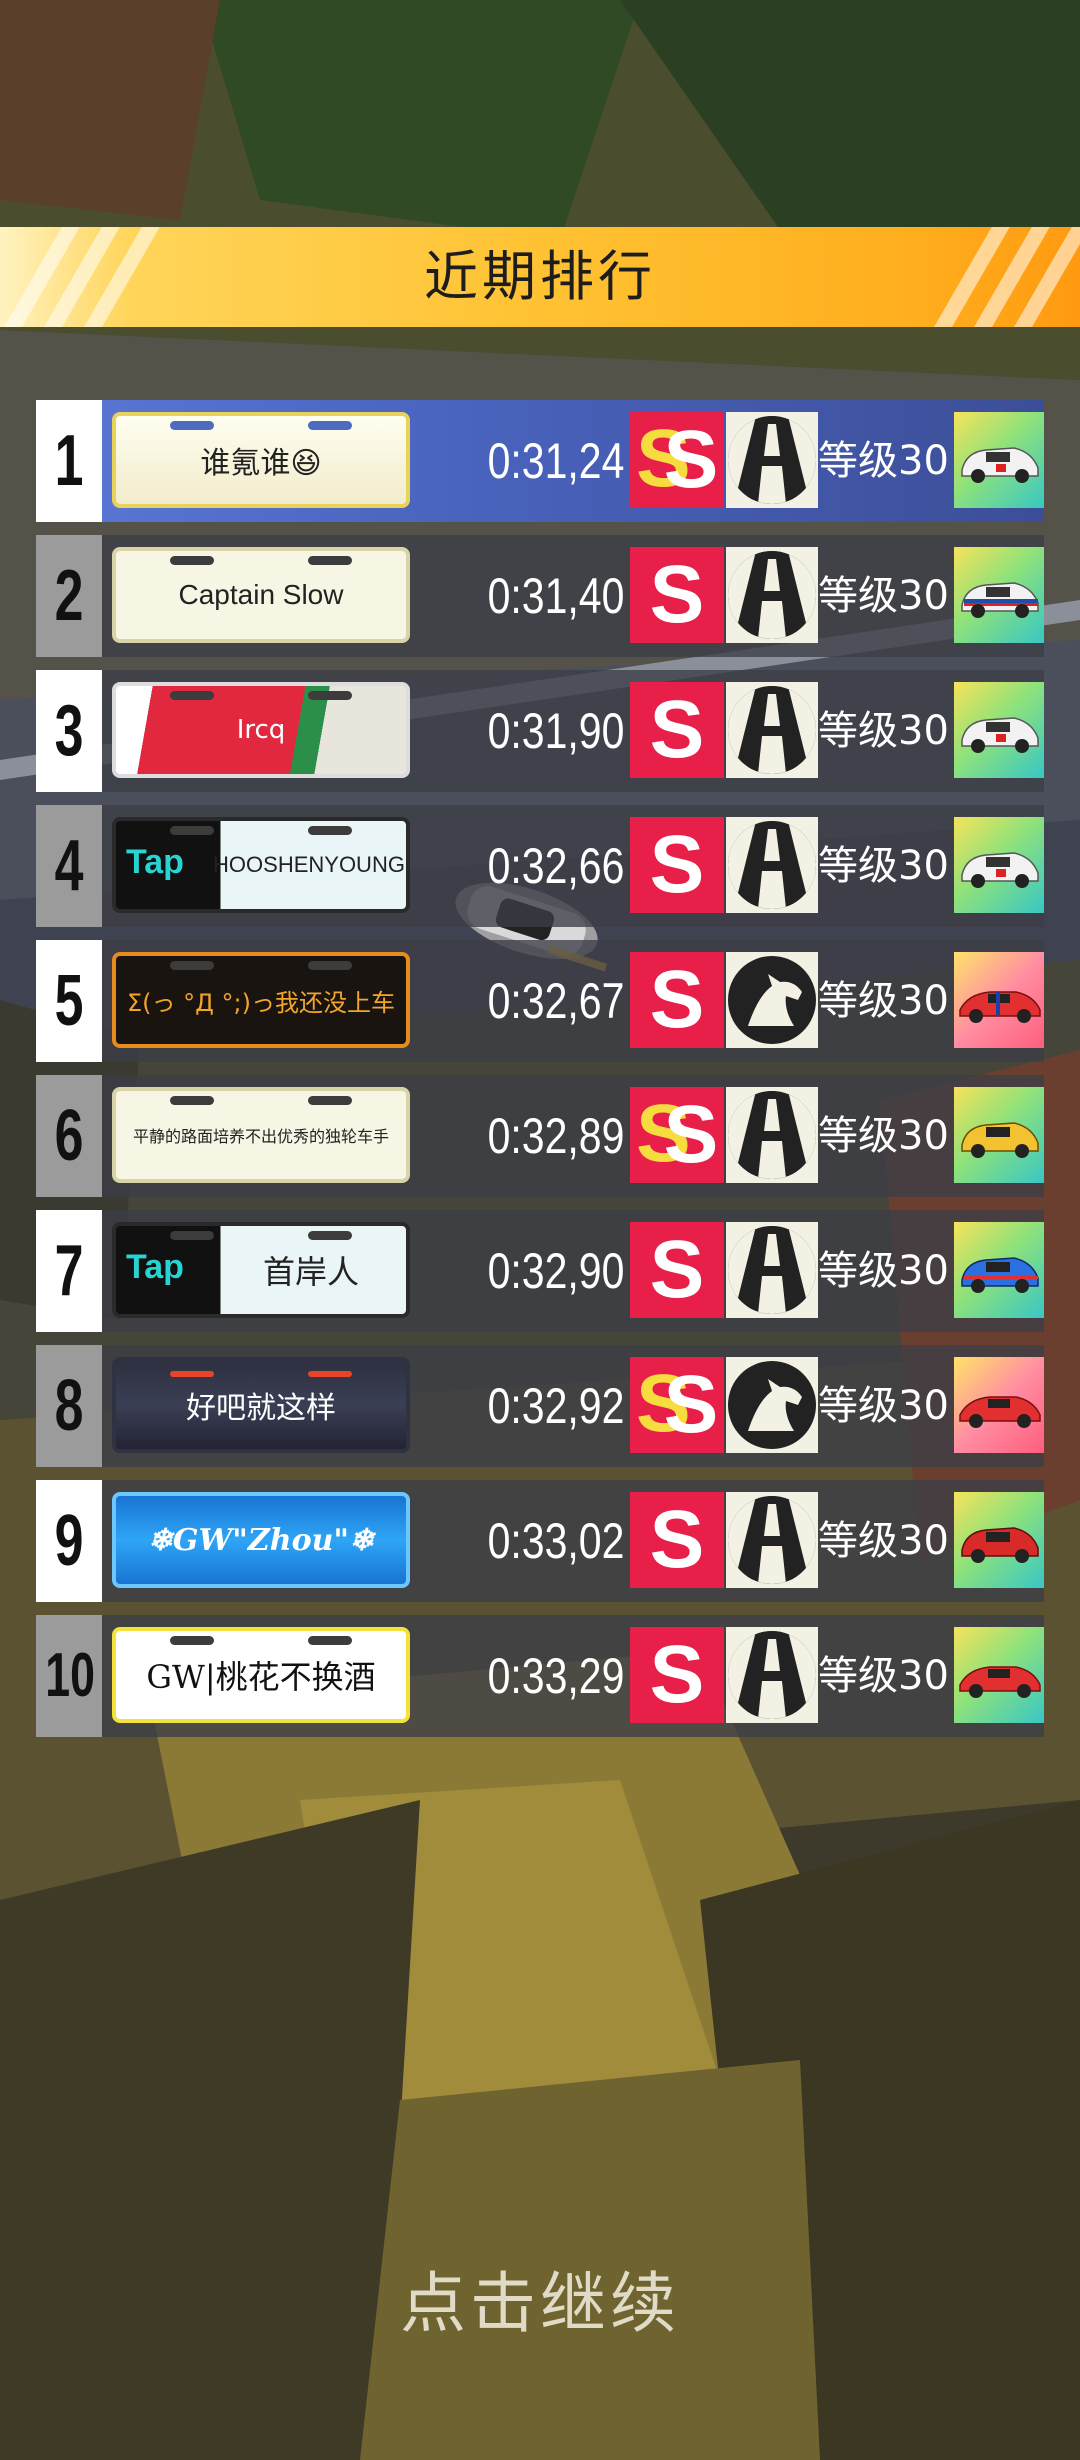 The height and width of the screenshot is (2460, 1080). I want to click on rank-number: 2, so click(69, 596).